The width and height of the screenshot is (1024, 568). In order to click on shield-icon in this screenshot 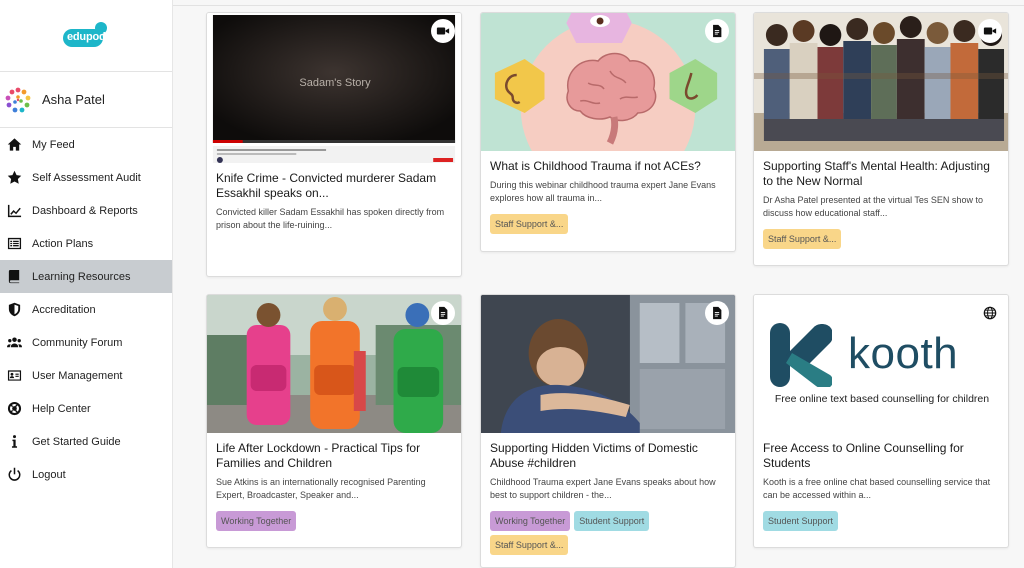, I will do `click(14, 310)`.